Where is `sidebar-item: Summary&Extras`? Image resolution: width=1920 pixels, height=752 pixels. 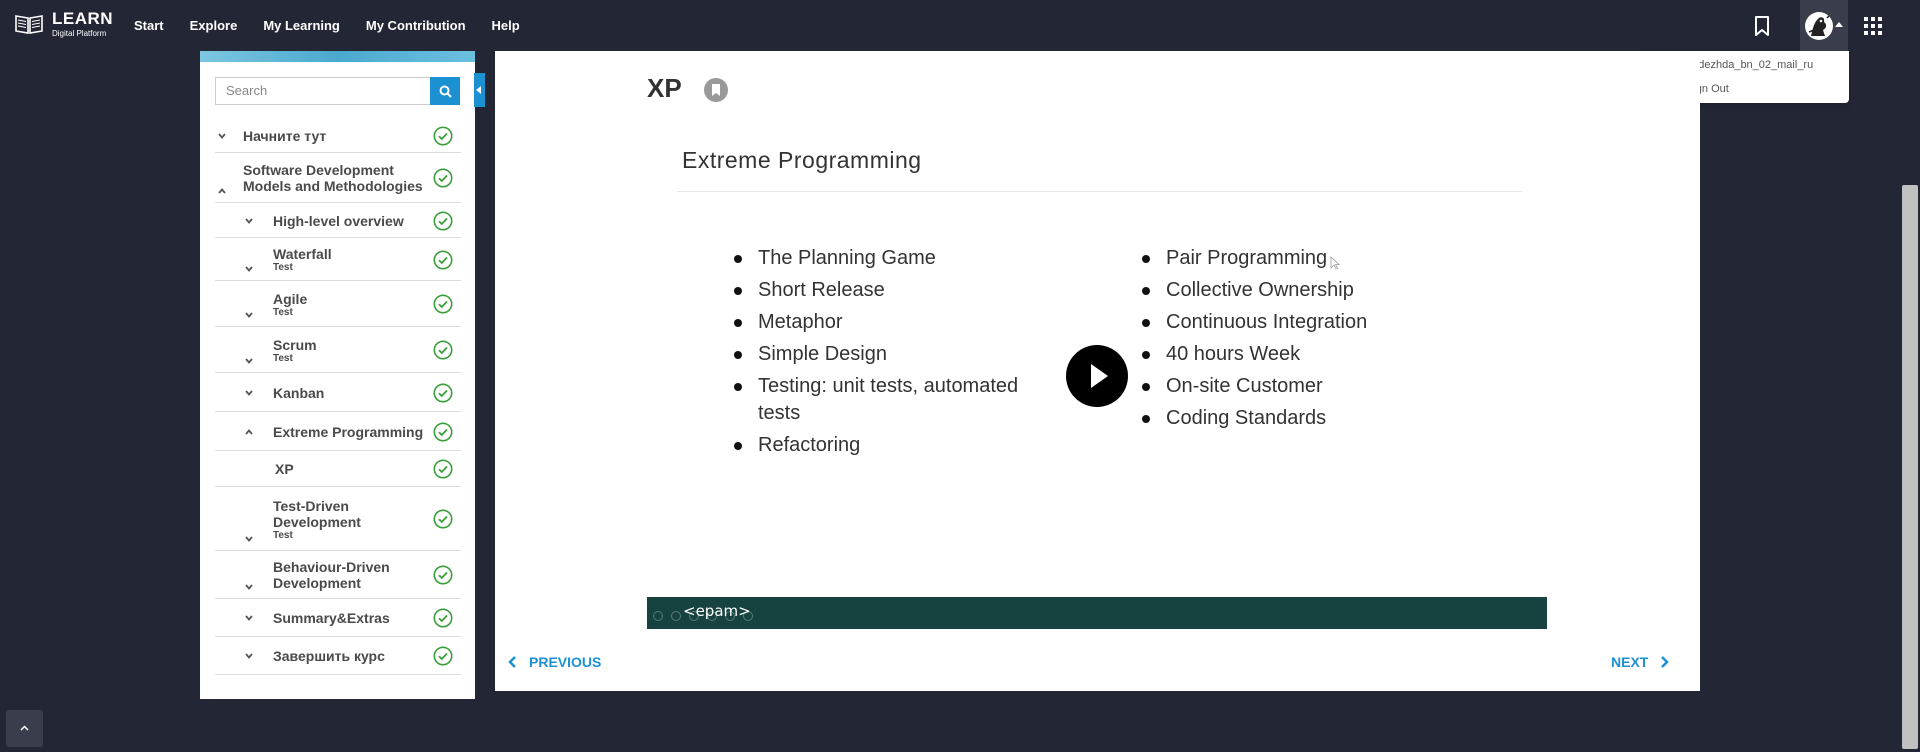 sidebar-item: Summary&Extras is located at coordinates (338, 618).